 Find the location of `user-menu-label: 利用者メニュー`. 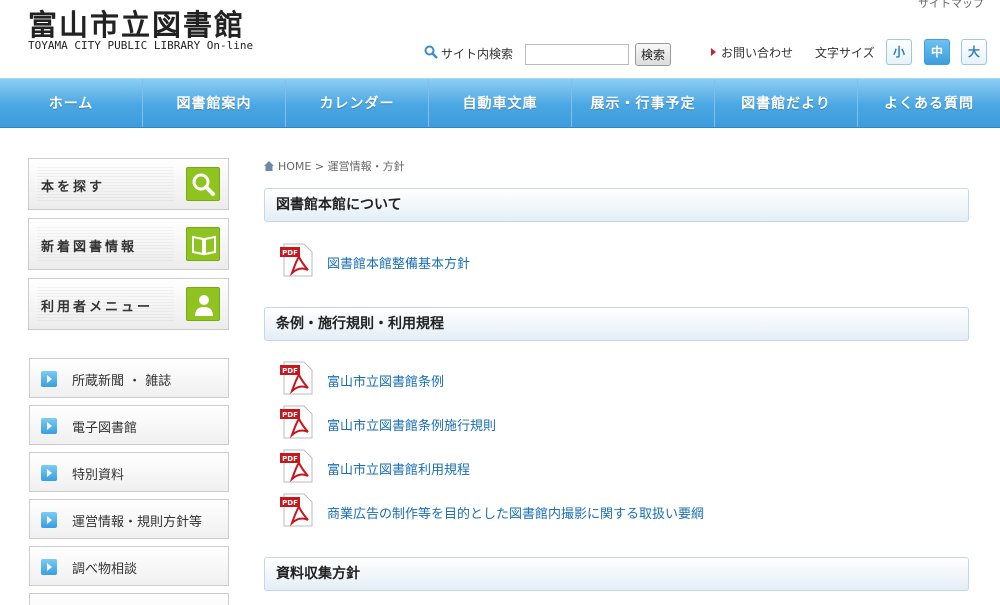

user-menu-label: 利用者メニュー is located at coordinates (97, 307).